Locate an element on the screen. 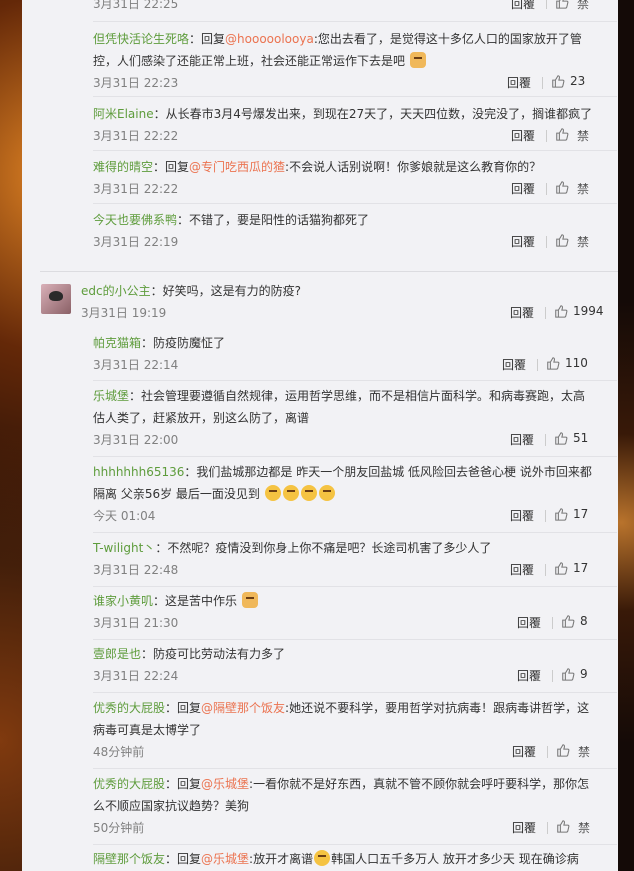 This screenshot has height=871, width=634. like-button: 51 is located at coordinates (571, 438).